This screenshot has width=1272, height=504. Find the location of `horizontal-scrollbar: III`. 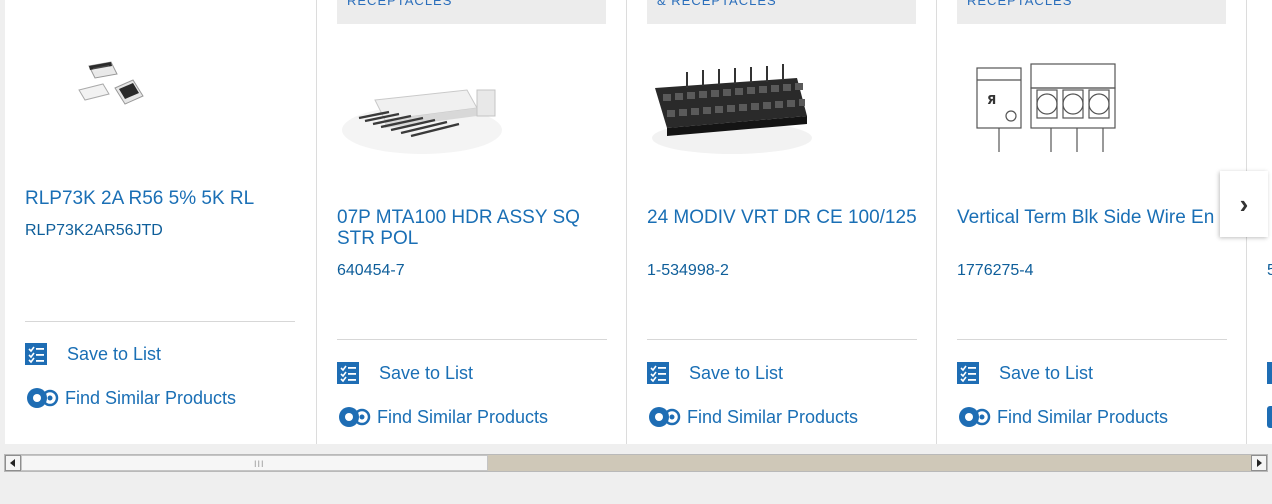

horizontal-scrollbar: III is located at coordinates (636, 463).